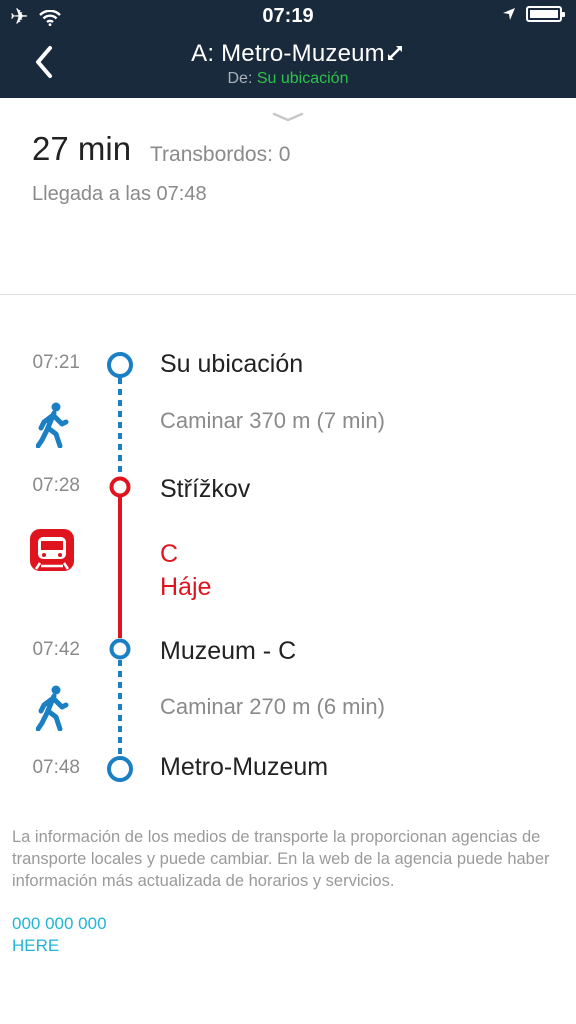 Image resolution: width=576 pixels, height=1024 pixels. I want to click on transit-line-name: C, so click(169, 554).